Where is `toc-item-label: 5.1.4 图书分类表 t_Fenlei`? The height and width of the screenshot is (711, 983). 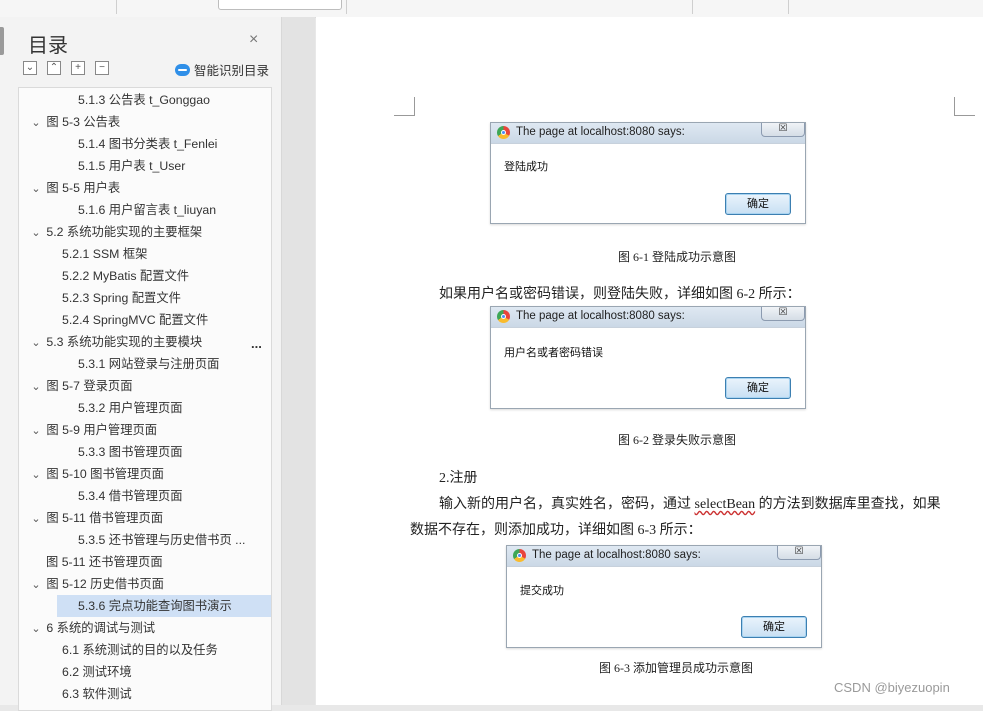 toc-item-label: 5.1.4 图书分类表 t_Fenlei is located at coordinates (148, 144).